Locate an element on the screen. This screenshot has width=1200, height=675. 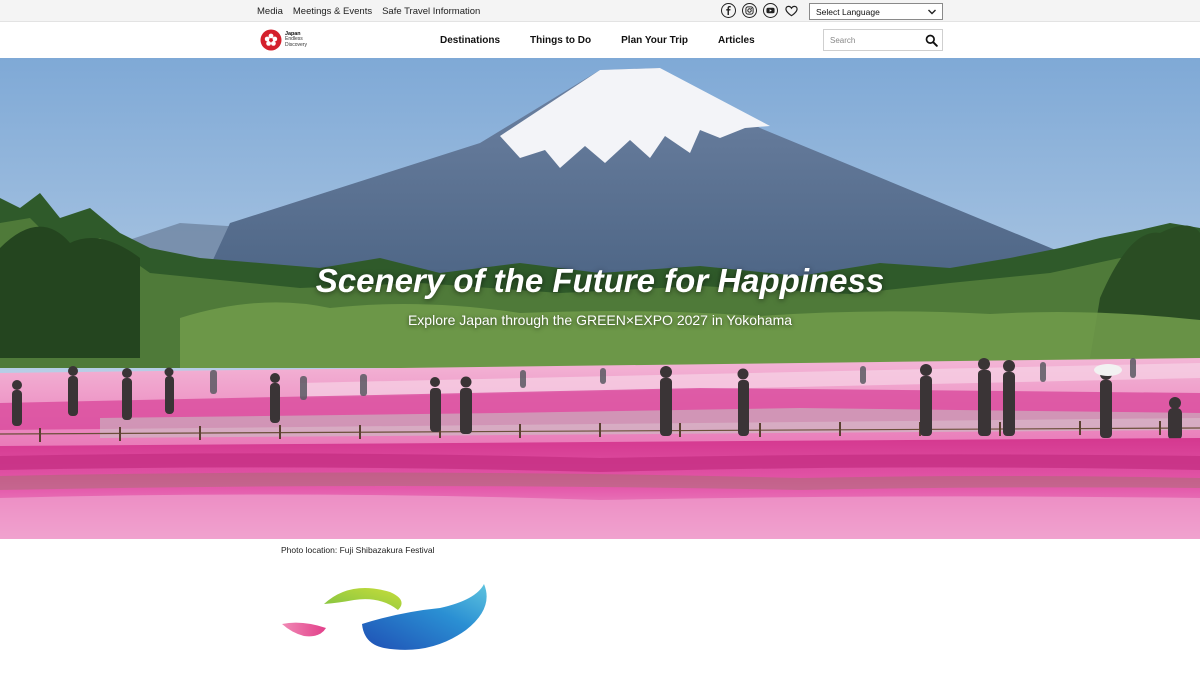
nav-destinations: Destinations is located at coordinates (470, 40).